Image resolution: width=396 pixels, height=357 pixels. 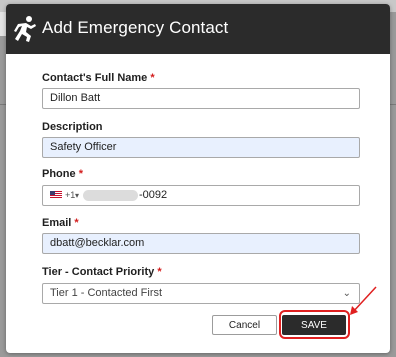 I want to click on phone-number-suffix: -0092, so click(x=153, y=195).